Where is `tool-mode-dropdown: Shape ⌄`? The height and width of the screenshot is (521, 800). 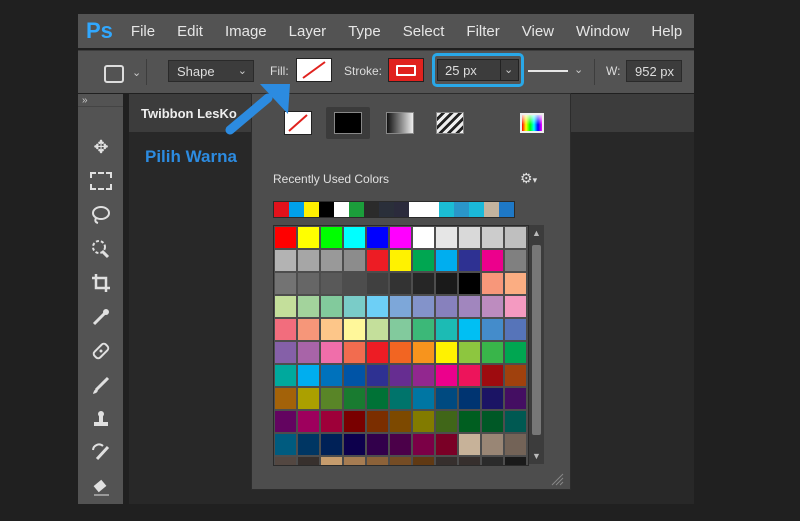 tool-mode-dropdown: Shape ⌄ is located at coordinates (211, 71).